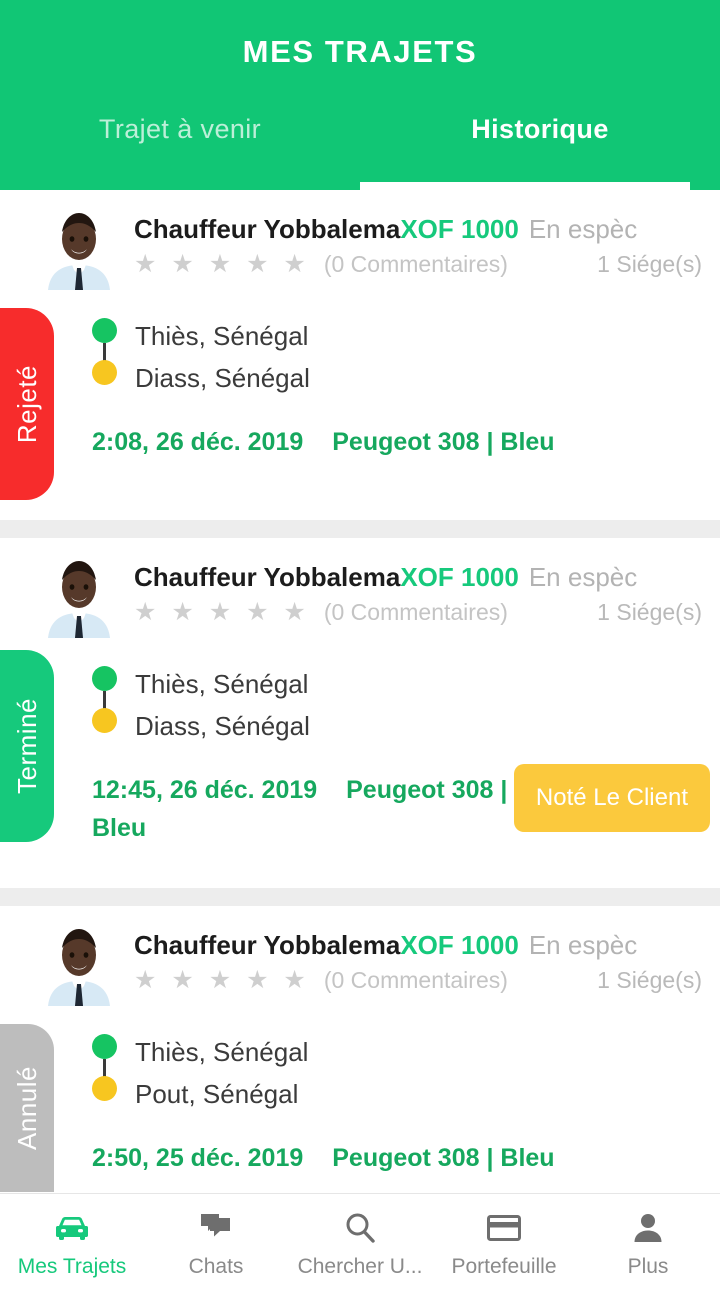 Image resolution: width=720 pixels, height=1293 pixels. Describe the element at coordinates (217, 1093) in the screenshot. I see `destination-label: Pout, Sénégal` at that location.